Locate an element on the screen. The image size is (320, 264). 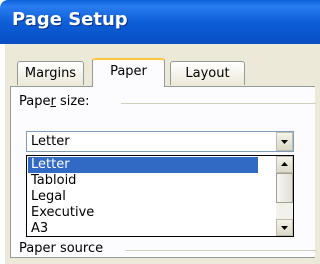
list-item: Letter is located at coordinates (143, 165).